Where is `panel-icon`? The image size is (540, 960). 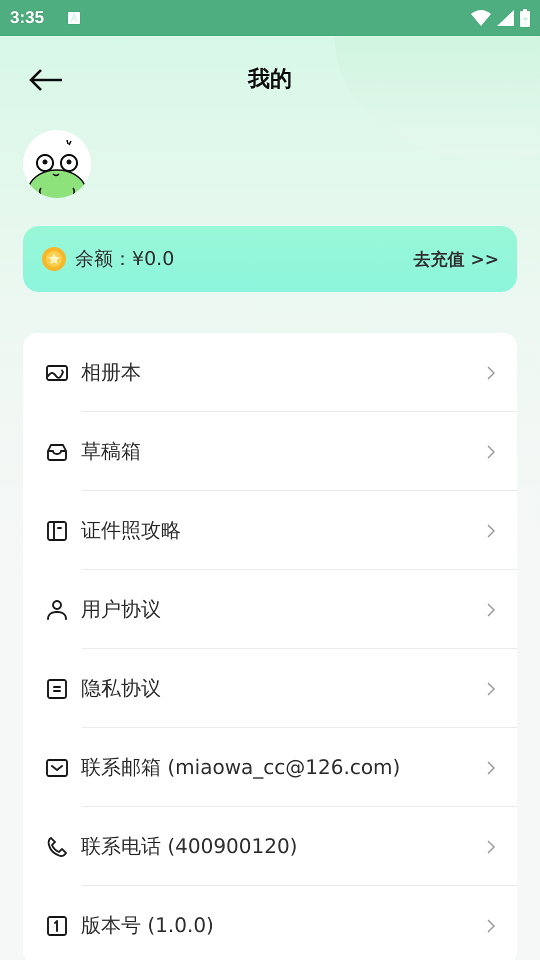 panel-icon is located at coordinates (57, 530).